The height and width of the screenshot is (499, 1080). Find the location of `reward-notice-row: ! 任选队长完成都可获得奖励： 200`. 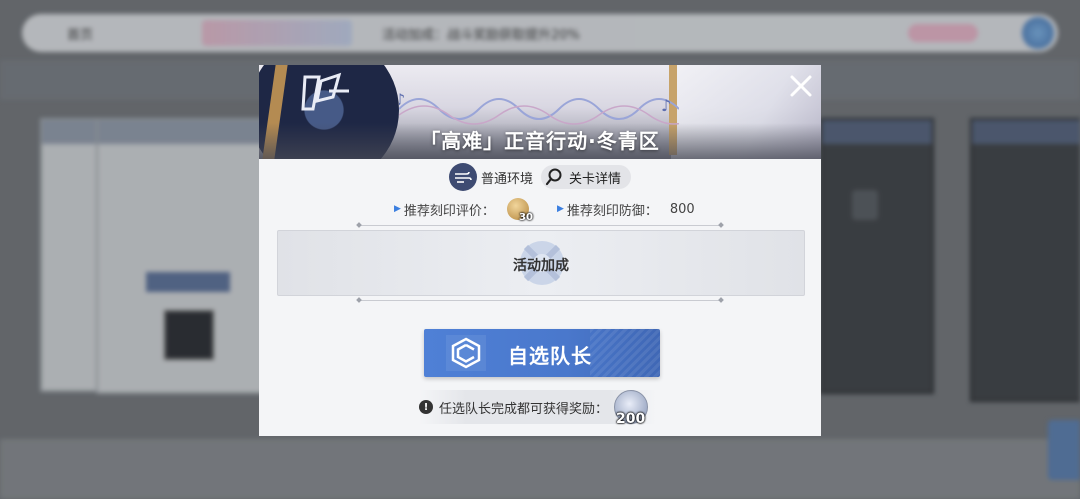

reward-notice-row: ! 任选队长完成都可获得奖励： 200 is located at coordinates (538, 408).